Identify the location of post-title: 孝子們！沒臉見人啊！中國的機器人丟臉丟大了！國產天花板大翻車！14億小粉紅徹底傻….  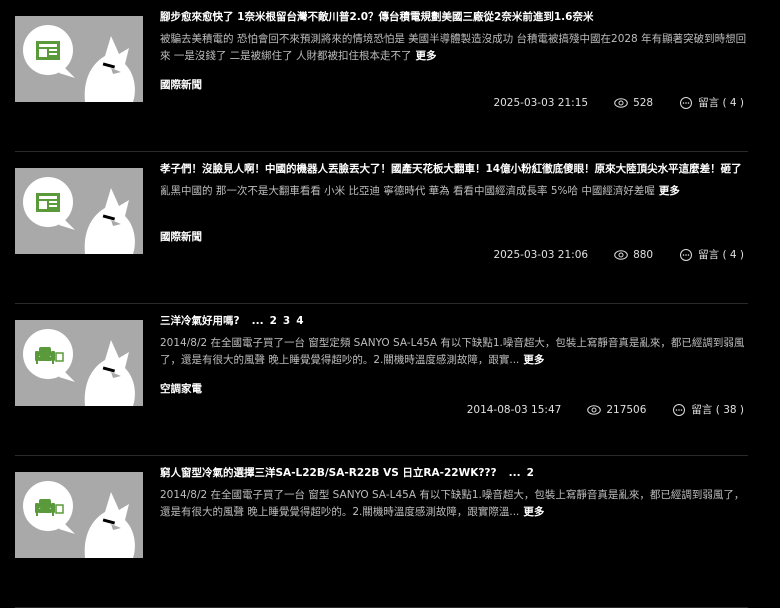
(454, 168).